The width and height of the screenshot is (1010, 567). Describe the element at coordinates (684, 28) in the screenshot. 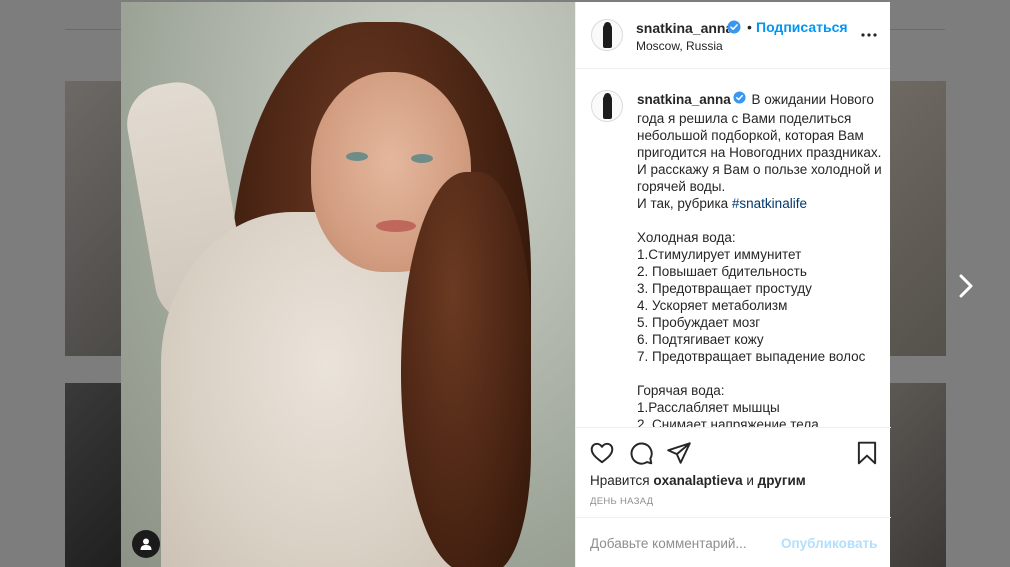

I see `username-link: snatkina_anna` at that location.